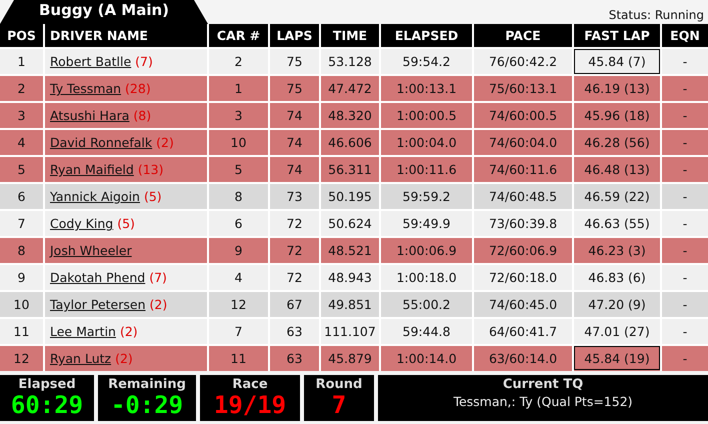 The image size is (708, 424). I want to click on table-cell: 12, so click(22, 358).